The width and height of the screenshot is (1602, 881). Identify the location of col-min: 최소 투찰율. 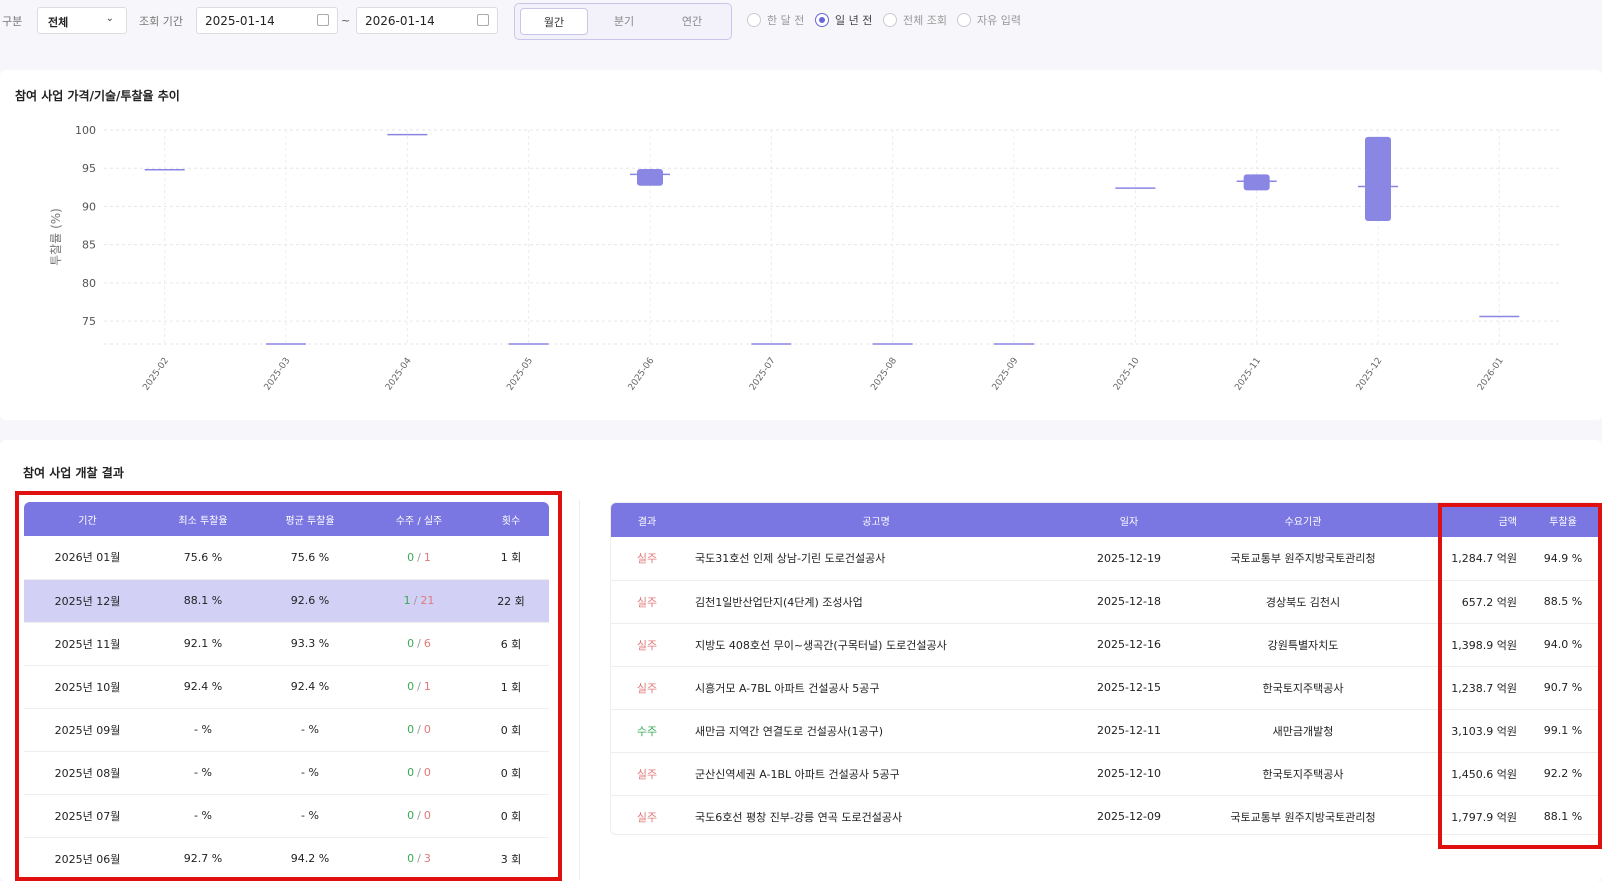
(203, 519).